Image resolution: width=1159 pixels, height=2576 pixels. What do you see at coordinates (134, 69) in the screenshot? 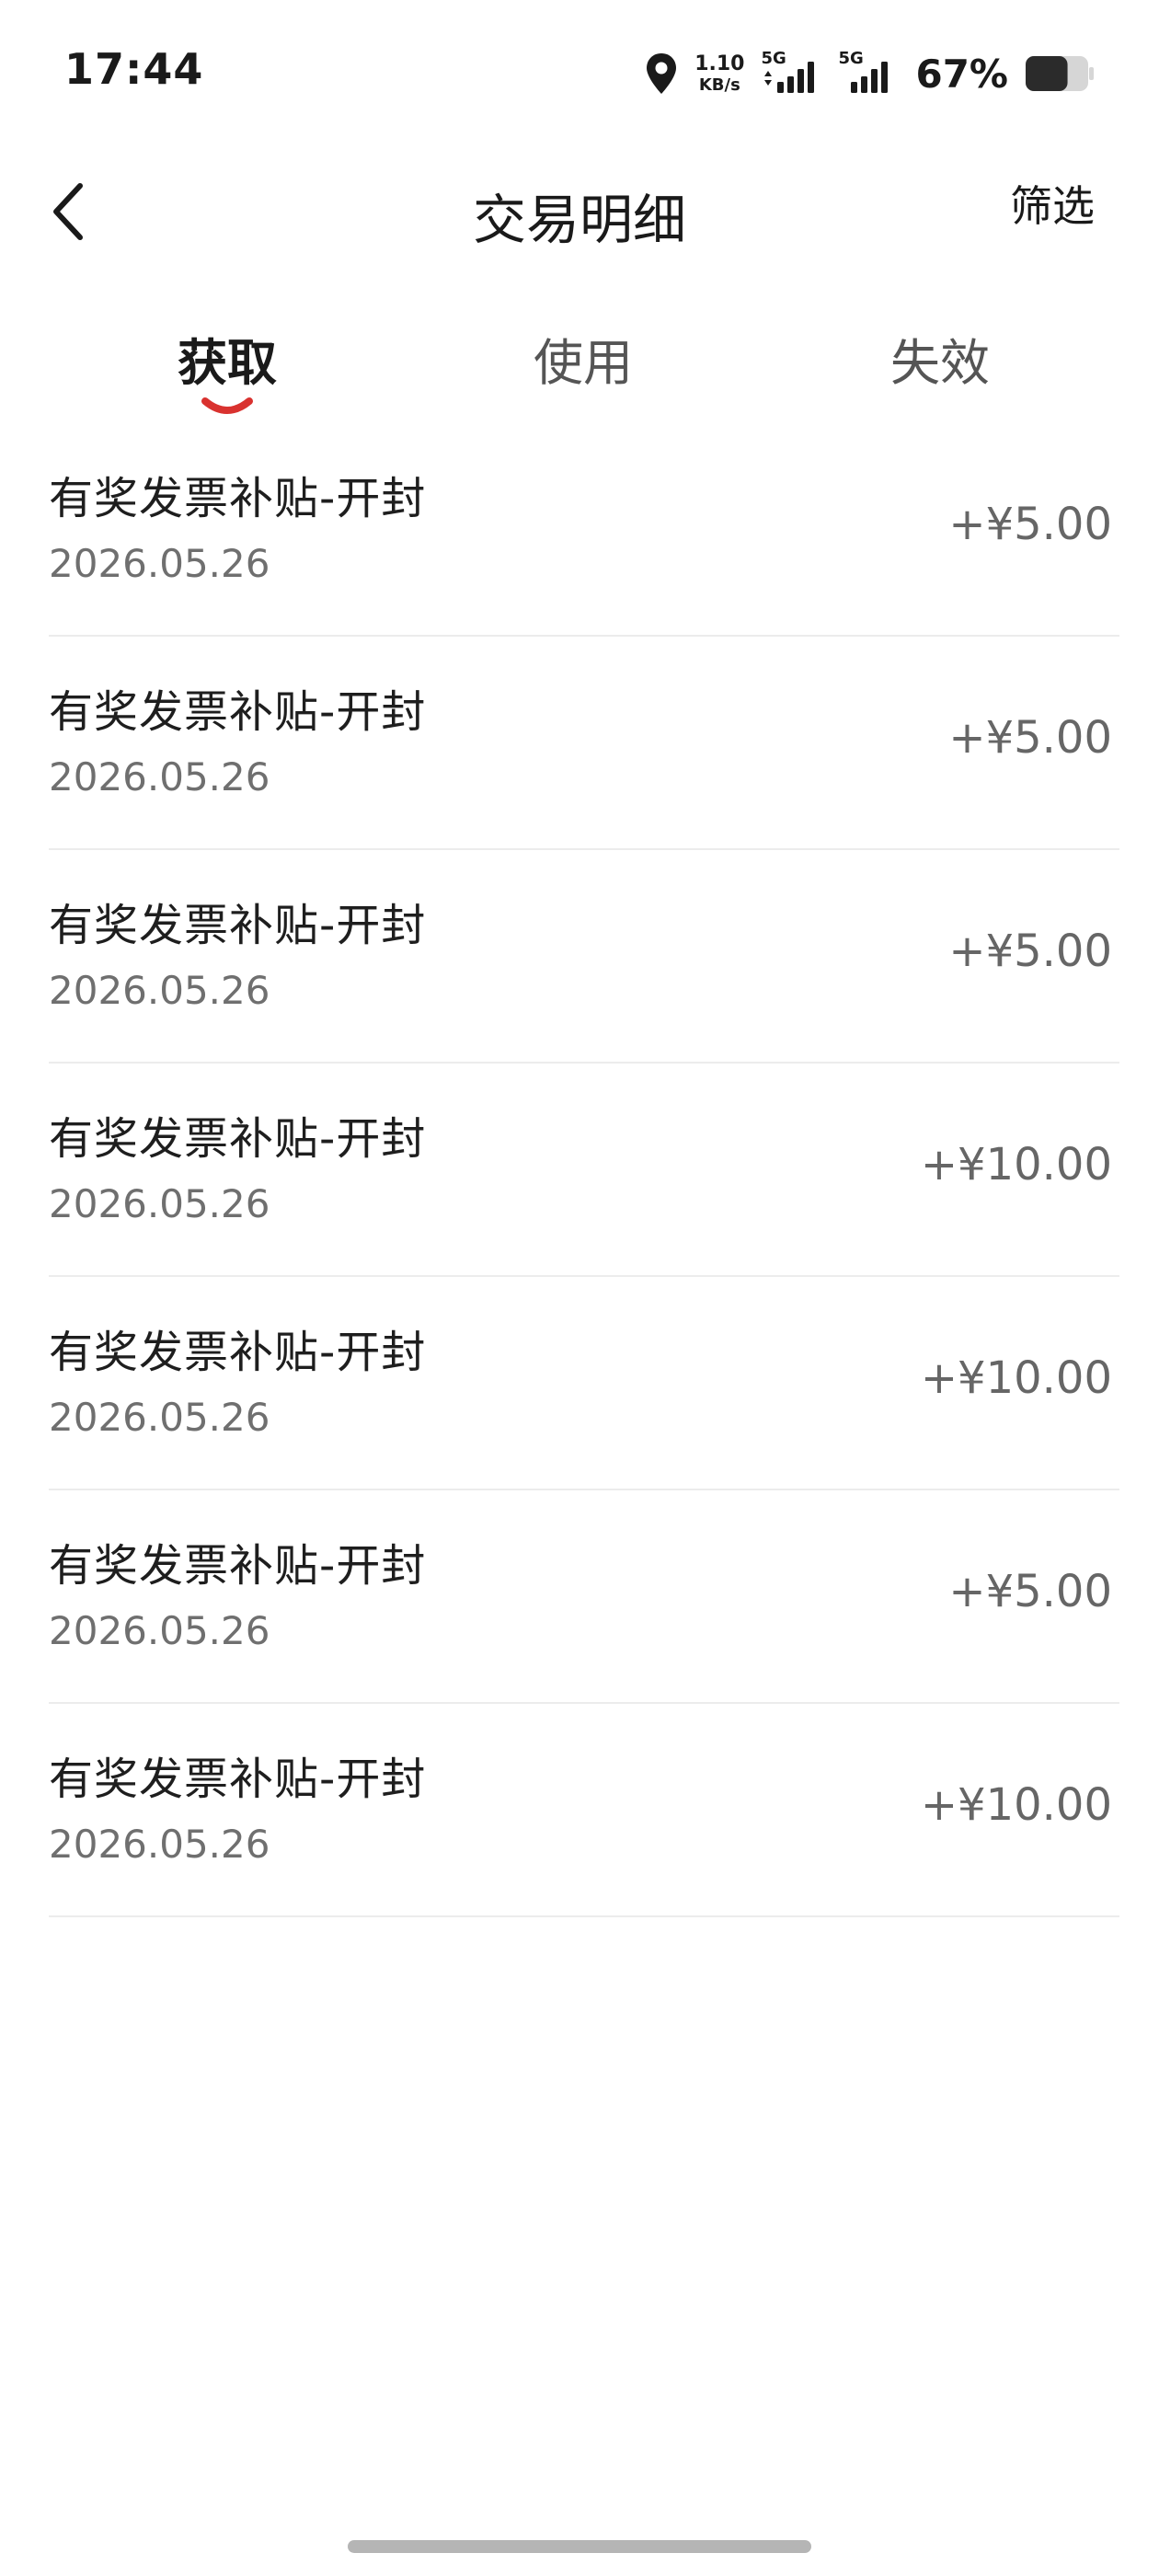
I see `status-time: 17:44` at bounding box center [134, 69].